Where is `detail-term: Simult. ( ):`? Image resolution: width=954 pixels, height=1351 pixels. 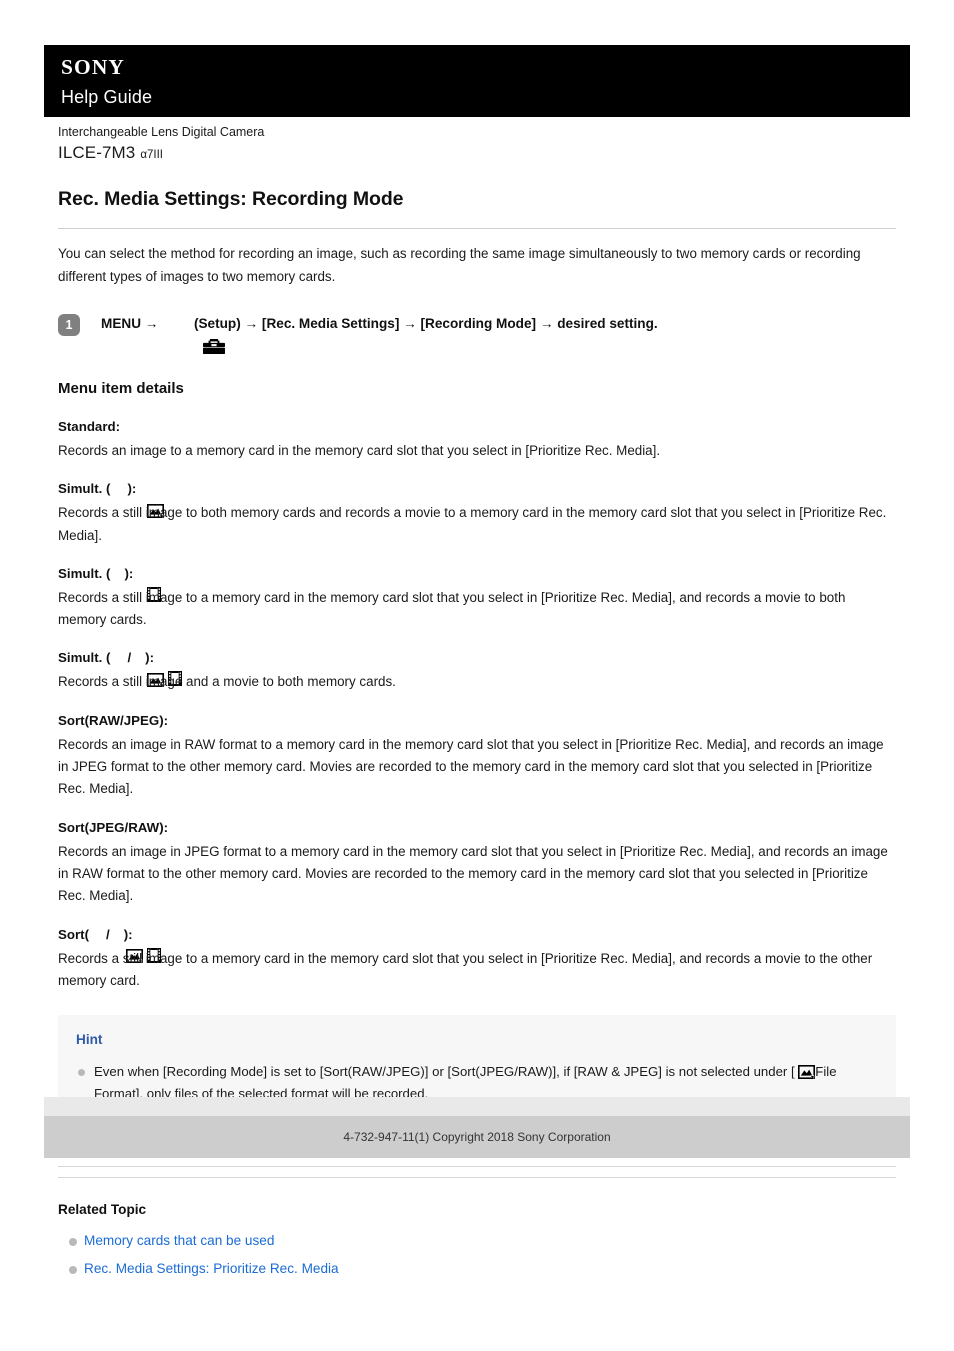 detail-term: Simult. ( ): is located at coordinates (477, 498).